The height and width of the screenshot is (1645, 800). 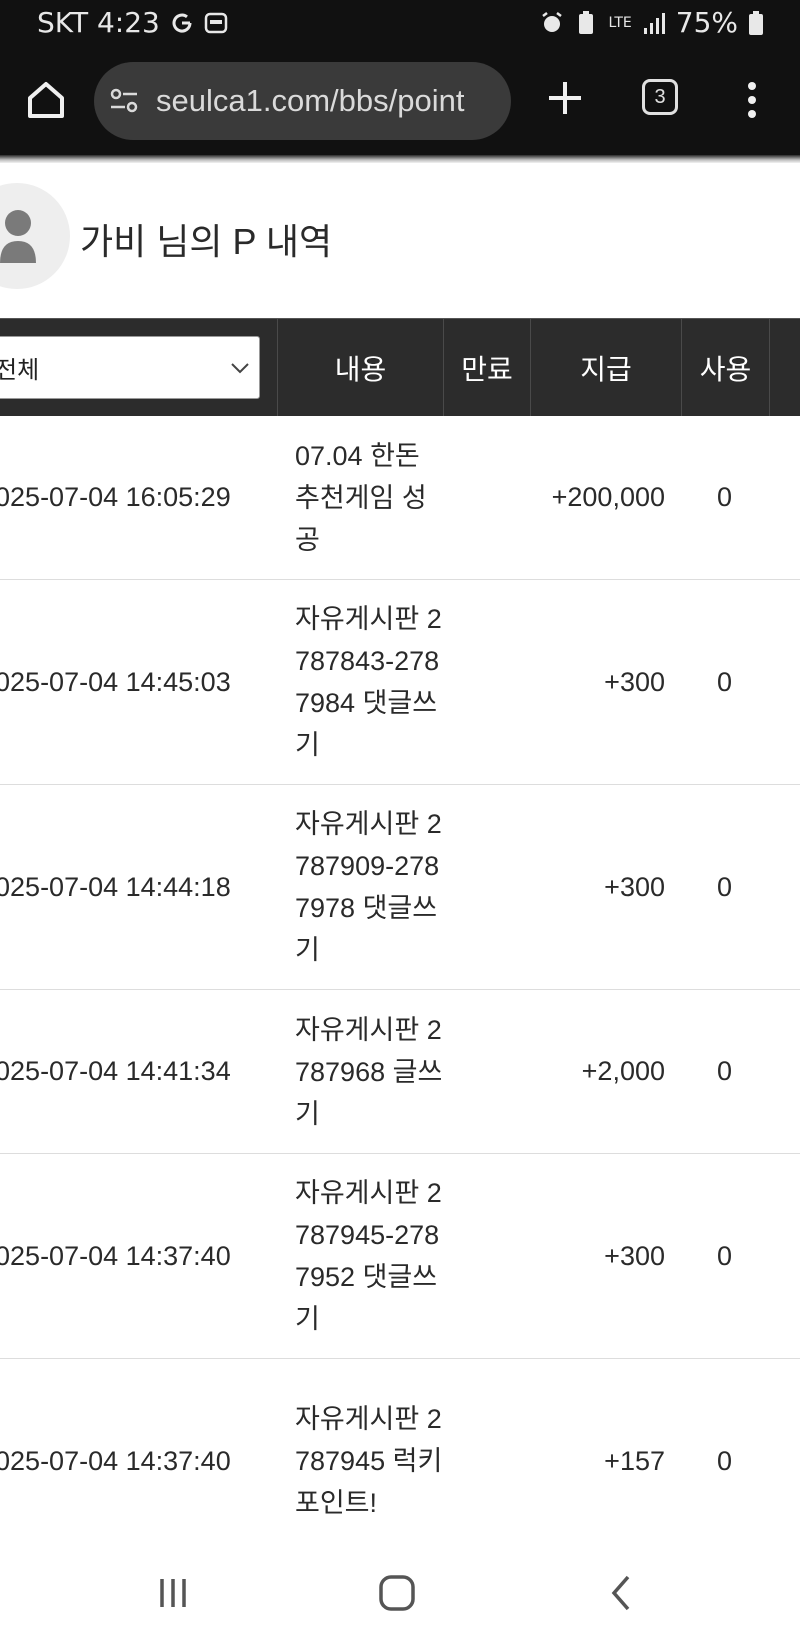 What do you see at coordinates (620, 22) in the screenshot?
I see `lte-indicator: LTE` at bounding box center [620, 22].